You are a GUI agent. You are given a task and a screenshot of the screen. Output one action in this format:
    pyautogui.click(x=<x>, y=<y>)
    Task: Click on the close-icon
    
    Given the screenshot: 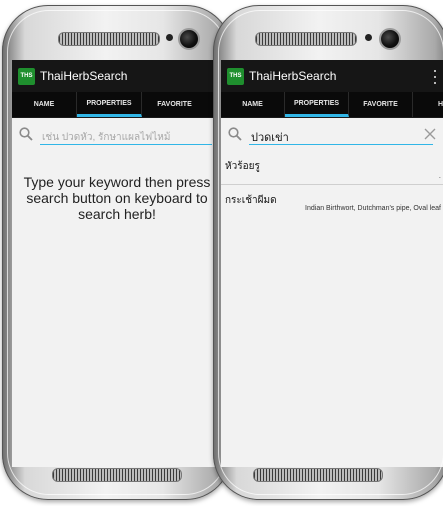 What is the action you would take?
    pyautogui.click(x=430, y=134)
    